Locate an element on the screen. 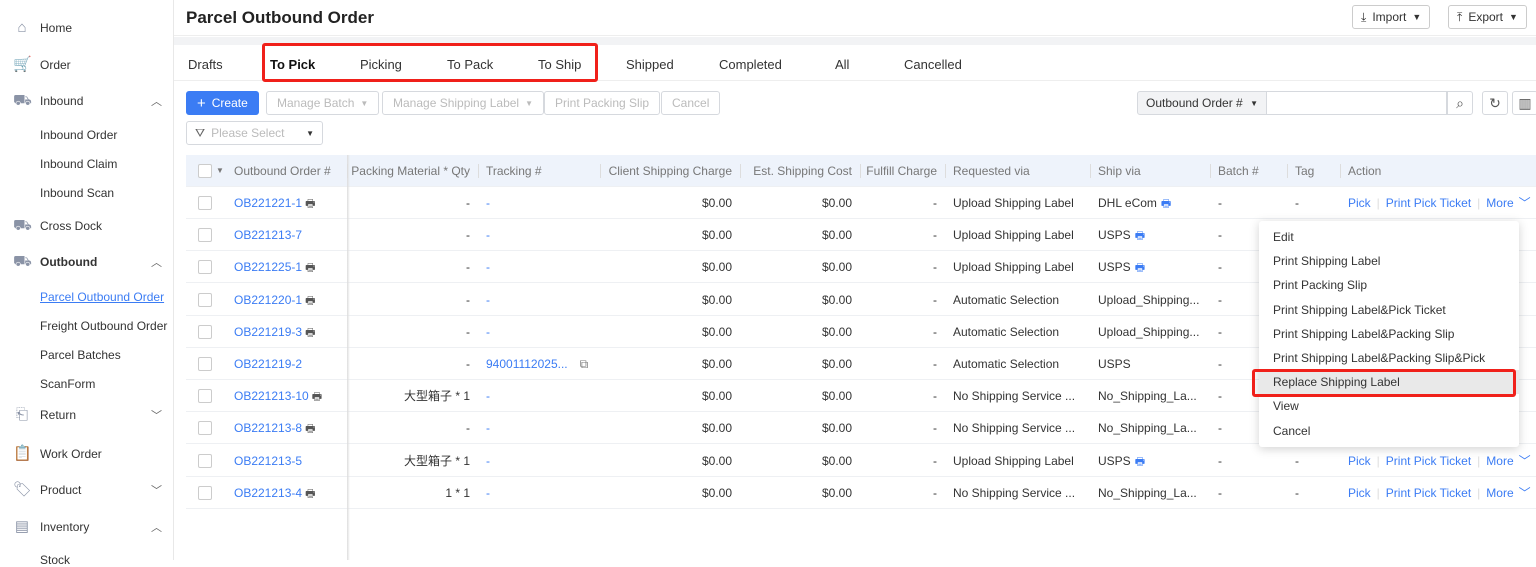 The height and width of the screenshot is (567, 1536). menu-item-print-shipping-label: Print Shipping Label is located at coordinates (1389, 261).